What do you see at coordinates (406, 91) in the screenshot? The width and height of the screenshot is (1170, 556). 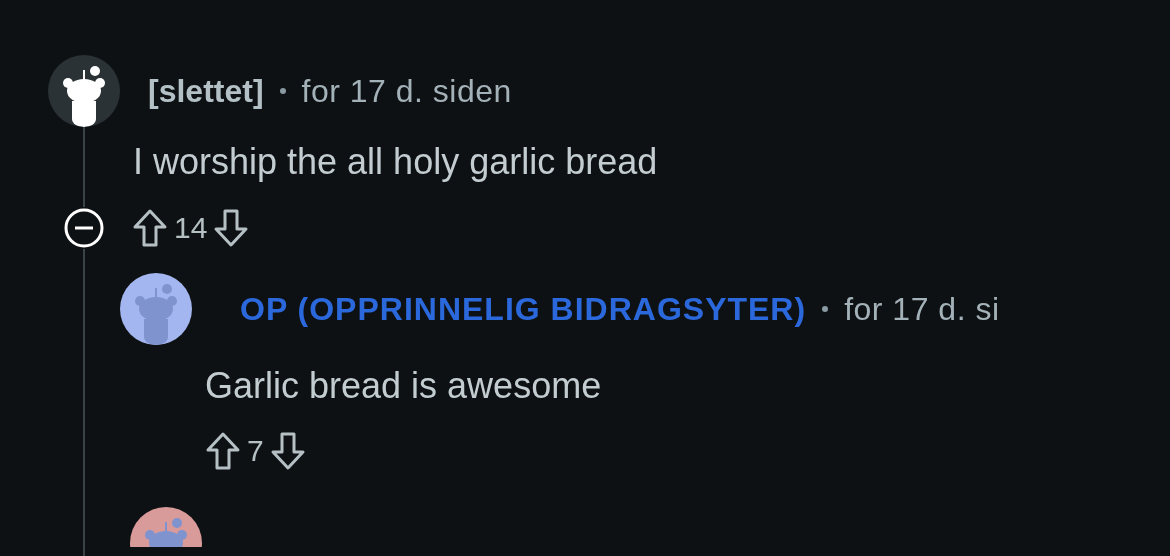 I see `timestamp: for 17 d. siden` at bounding box center [406, 91].